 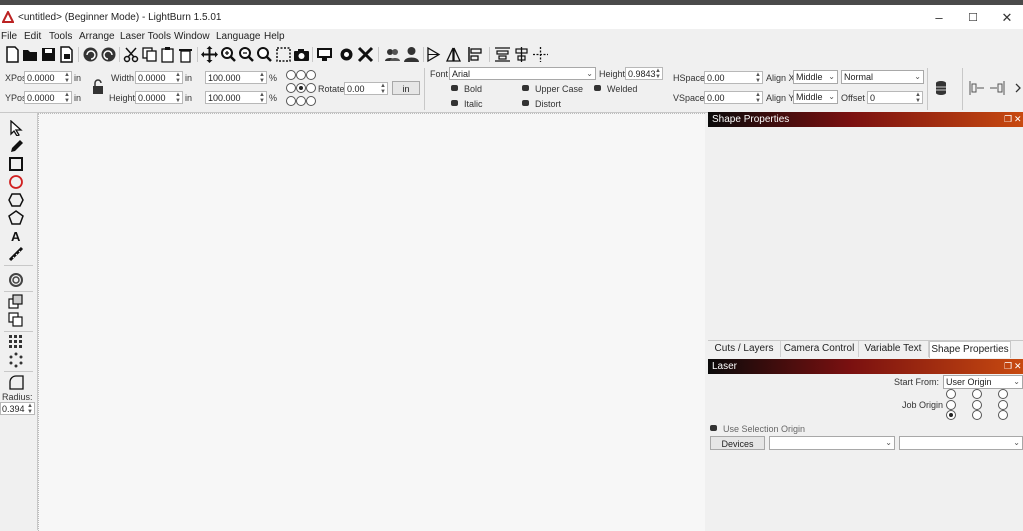 I want to click on start-from-select: User Origin ⌄, so click(x=983, y=382).